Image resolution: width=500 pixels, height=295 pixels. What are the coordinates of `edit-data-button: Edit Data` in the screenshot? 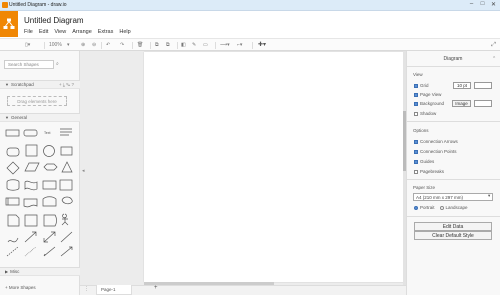 It's located at (453, 226).